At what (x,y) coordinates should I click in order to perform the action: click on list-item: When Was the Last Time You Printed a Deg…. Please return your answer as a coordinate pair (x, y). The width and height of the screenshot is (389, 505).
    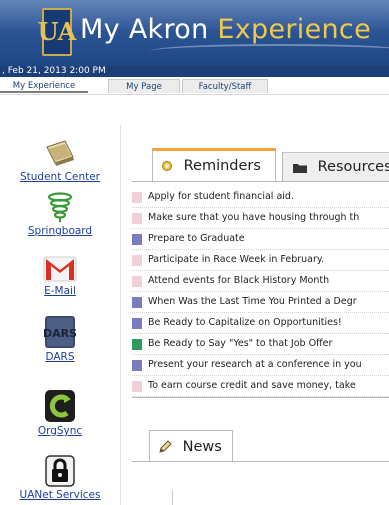
    Looking at the image, I should click on (260, 302).